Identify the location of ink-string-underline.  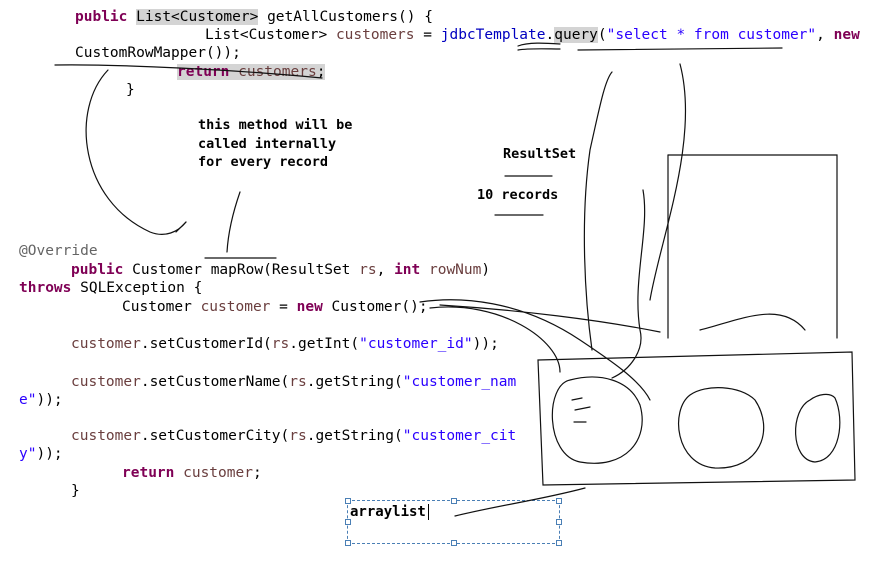
(680, 49).